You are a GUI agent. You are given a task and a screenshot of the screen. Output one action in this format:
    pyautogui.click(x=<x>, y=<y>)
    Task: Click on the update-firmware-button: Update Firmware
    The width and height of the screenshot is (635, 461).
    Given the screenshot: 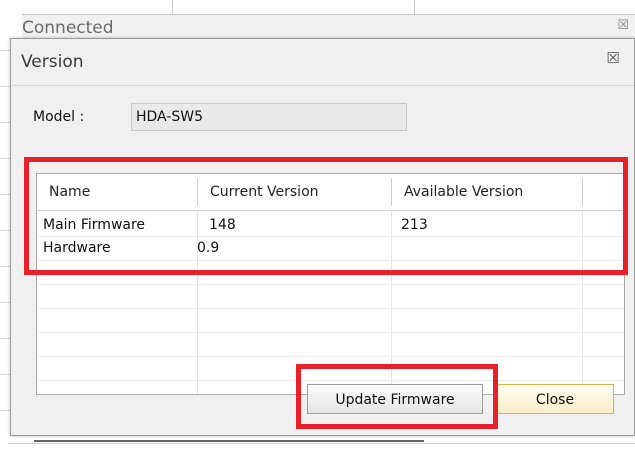 What is the action you would take?
    pyautogui.click(x=395, y=399)
    